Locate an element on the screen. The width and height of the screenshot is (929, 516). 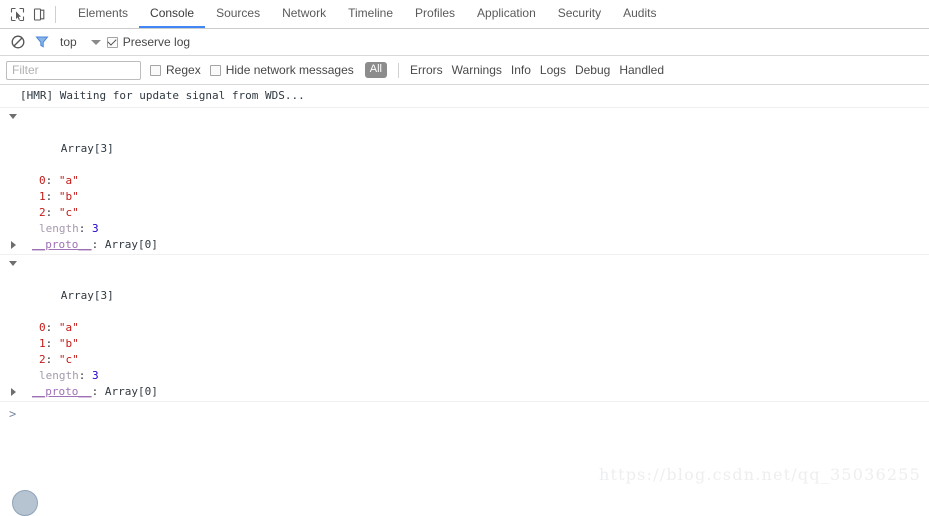
hide-network-toggle: Hide network messages is located at coordinates (281, 70).